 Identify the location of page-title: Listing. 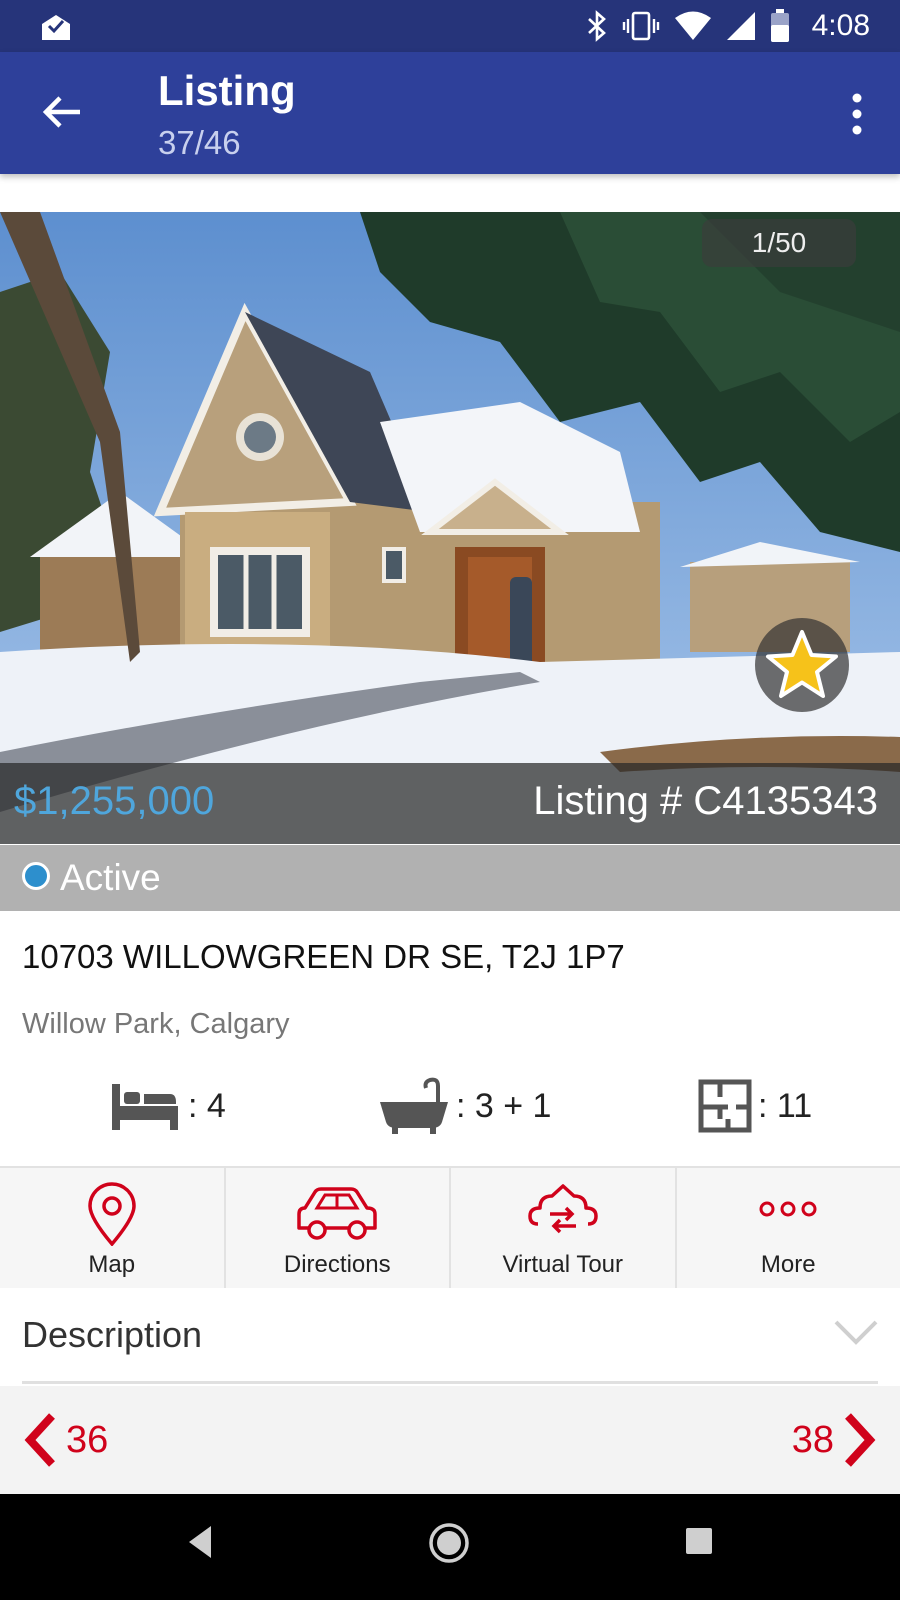
(227, 90).